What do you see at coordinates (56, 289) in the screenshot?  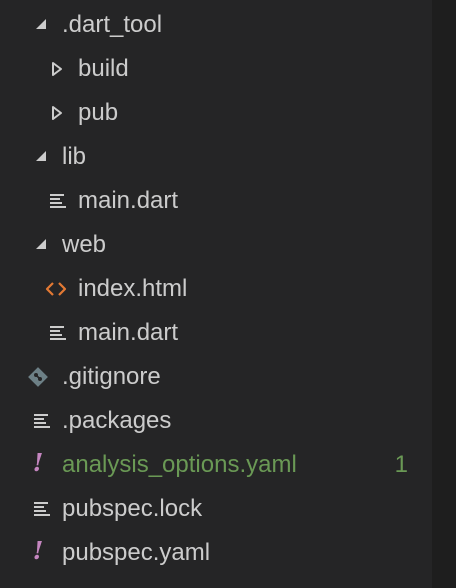 I see `html-code-icon` at bounding box center [56, 289].